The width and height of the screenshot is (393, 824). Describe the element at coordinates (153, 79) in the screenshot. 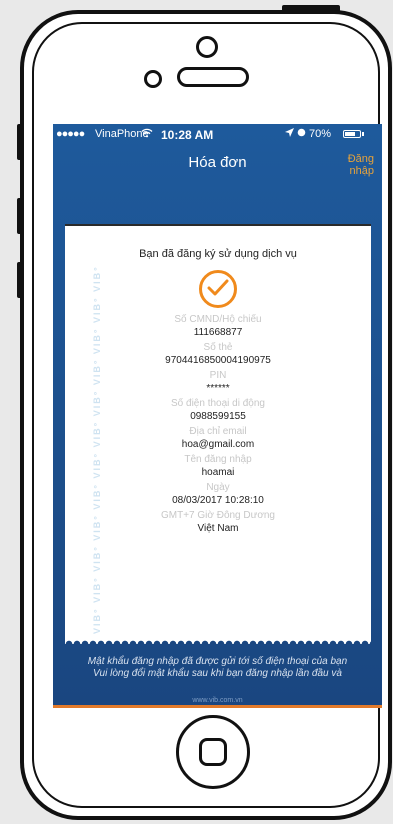

I see `proximity-sensor` at that location.